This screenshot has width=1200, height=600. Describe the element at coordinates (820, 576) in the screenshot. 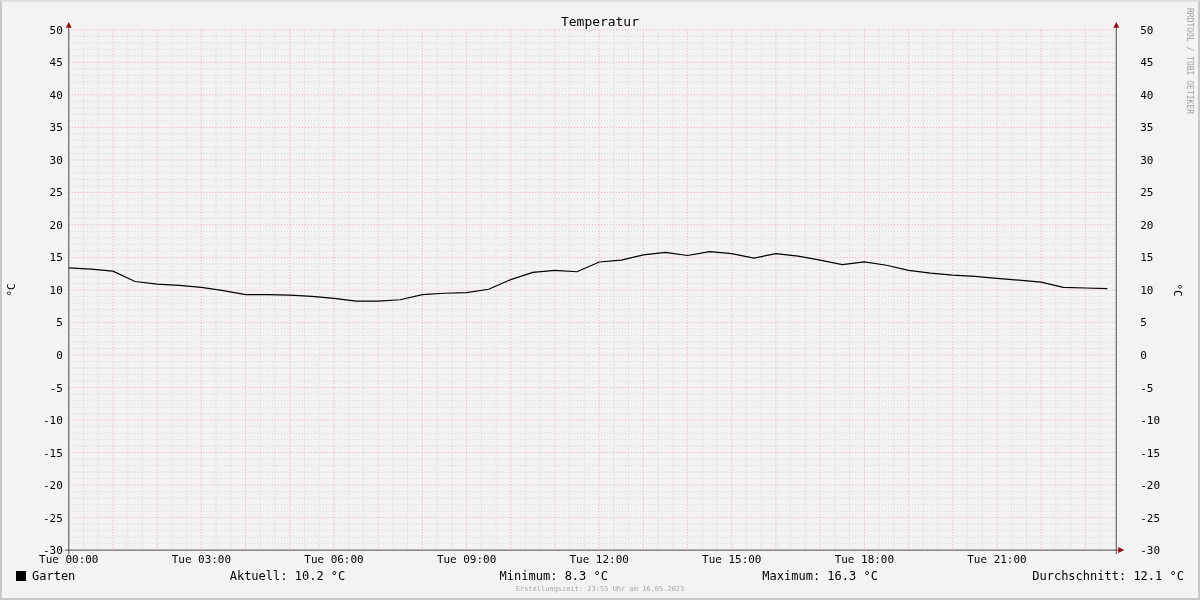

I see `legend-stat: Maximum: 16.3 °C` at that location.